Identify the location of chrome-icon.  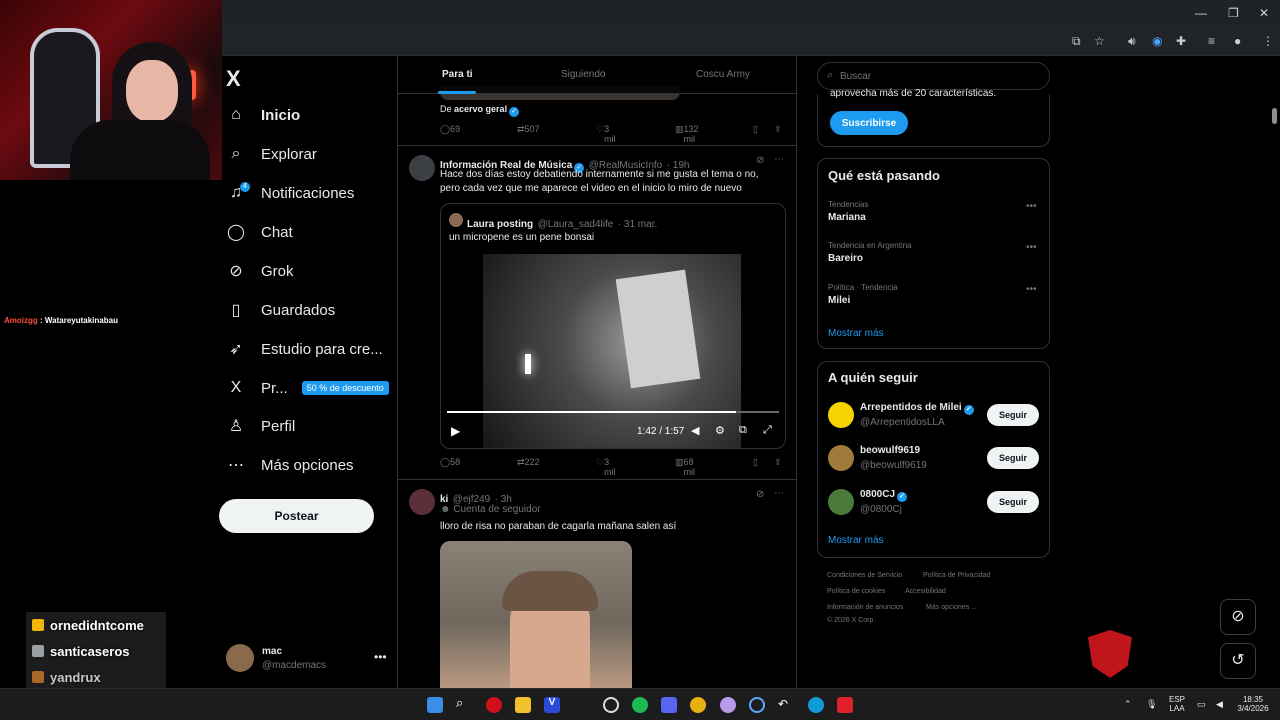
(698, 705).